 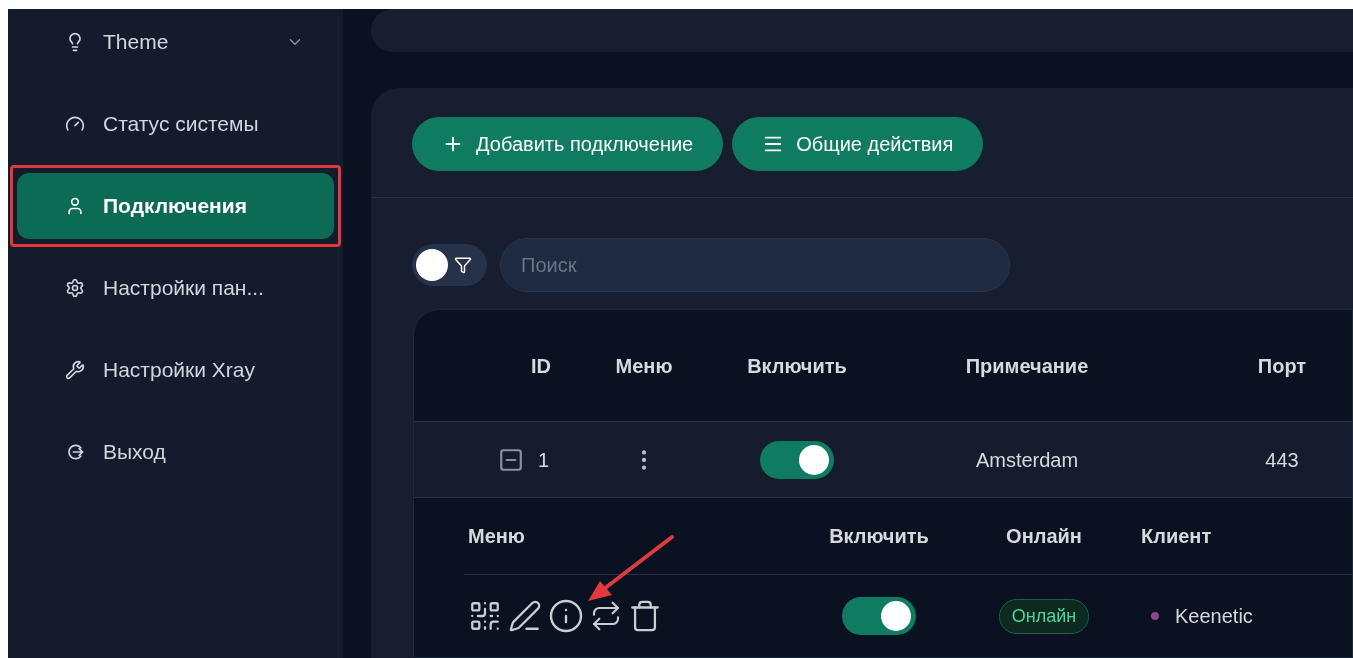 I want to click on filter-toggle, so click(x=449, y=265).